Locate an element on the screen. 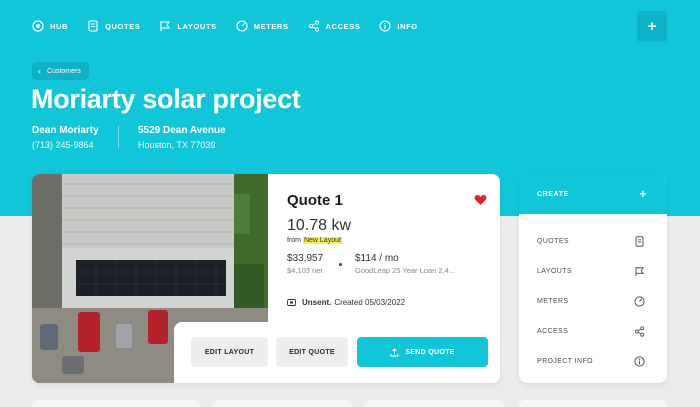 The width and height of the screenshot is (700, 407). nav-item-hub: HUB is located at coordinates (50, 26).